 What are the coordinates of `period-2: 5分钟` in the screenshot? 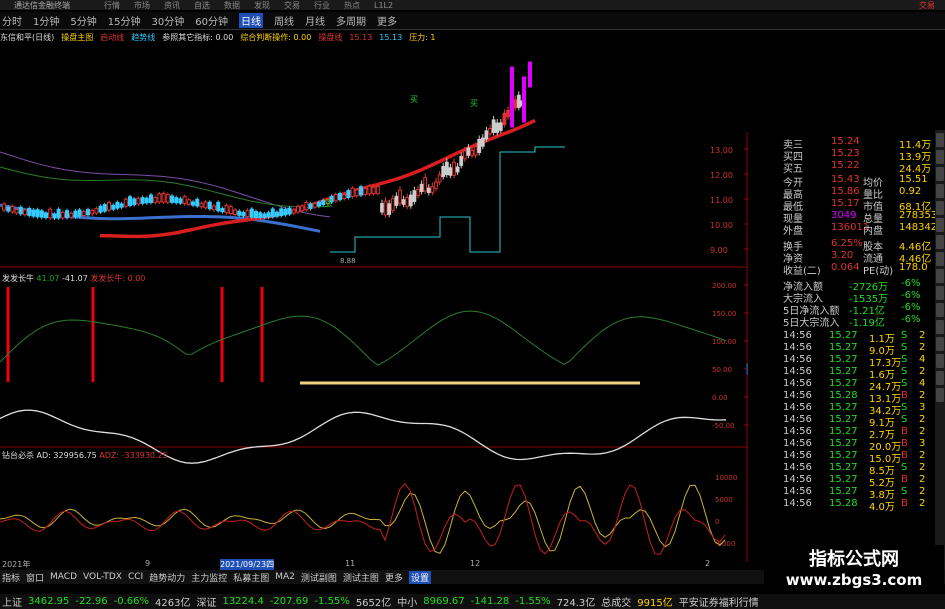 It's located at (83, 20).